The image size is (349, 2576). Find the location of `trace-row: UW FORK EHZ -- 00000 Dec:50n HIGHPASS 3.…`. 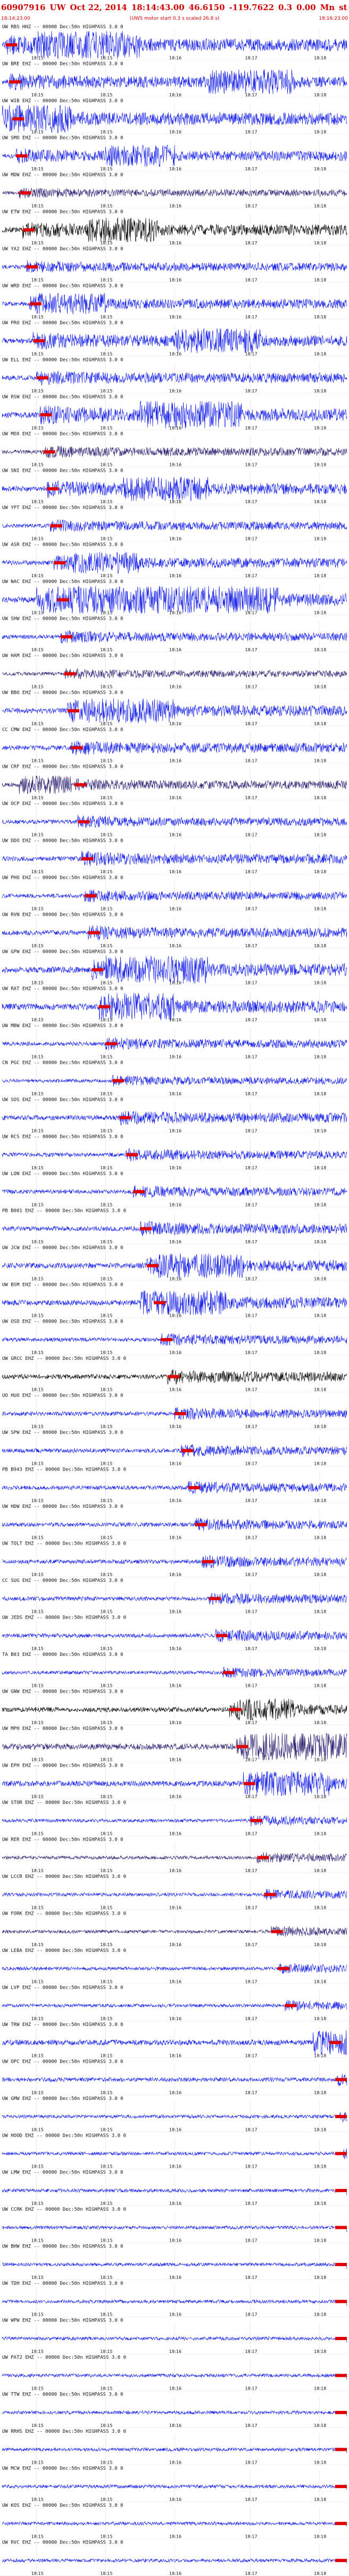

trace-row: UW FORK EHZ -- 00000 Dec:50n HIGHPASS 3.… is located at coordinates (174, 1929).